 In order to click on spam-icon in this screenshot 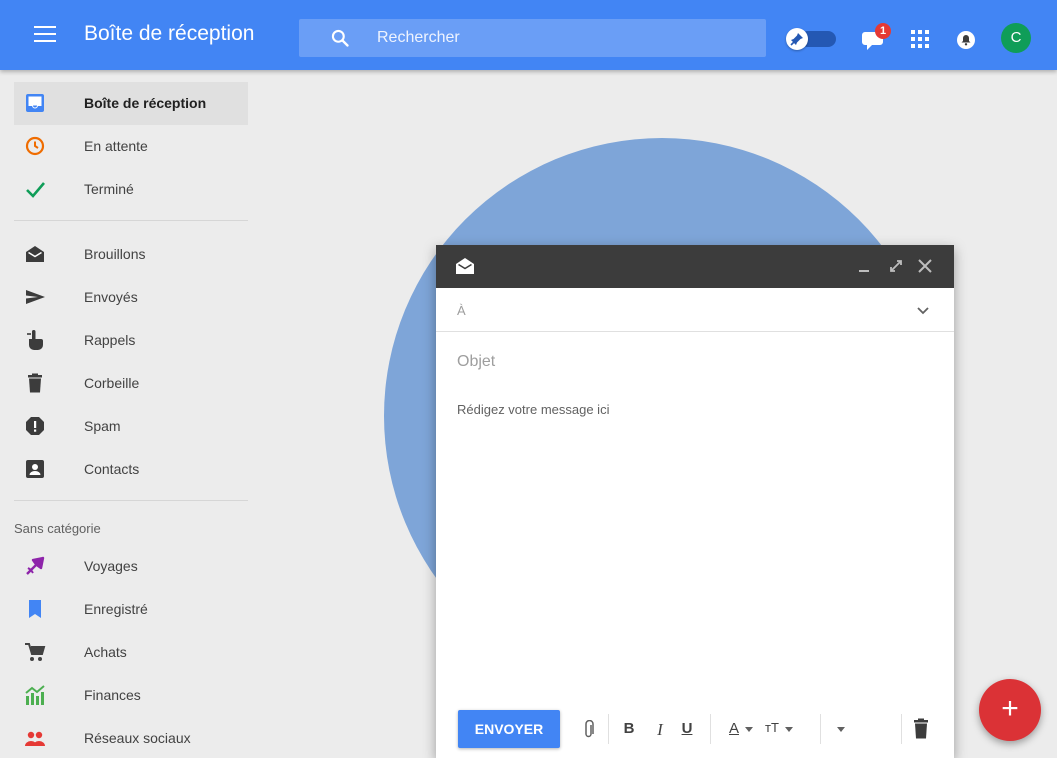, I will do `click(35, 426)`.